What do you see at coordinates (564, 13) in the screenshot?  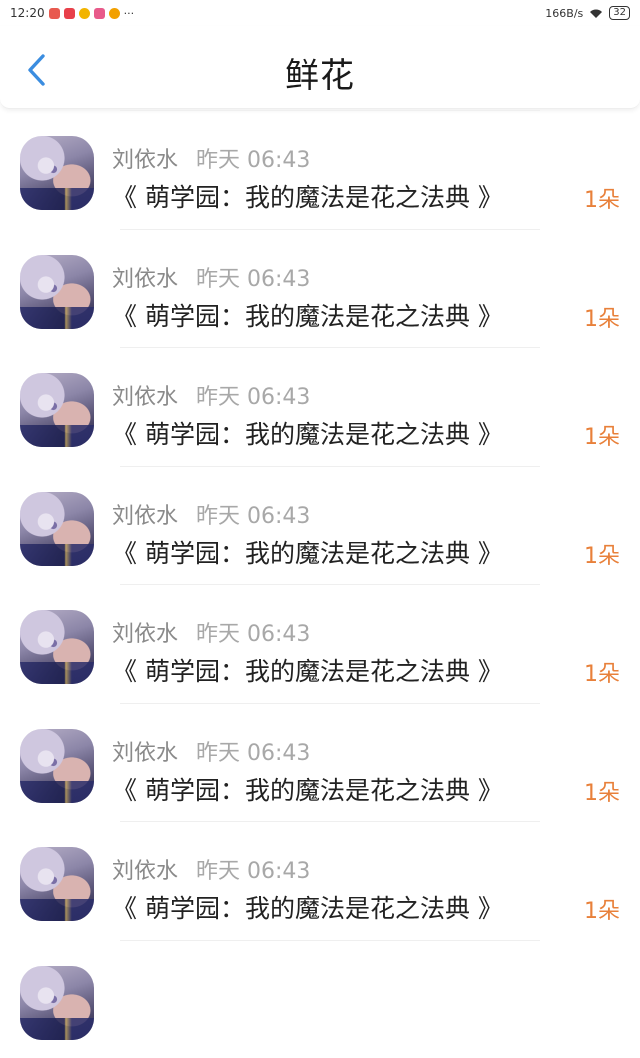 I see `network-speed: 166B/s` at bounding box center [564, 13].